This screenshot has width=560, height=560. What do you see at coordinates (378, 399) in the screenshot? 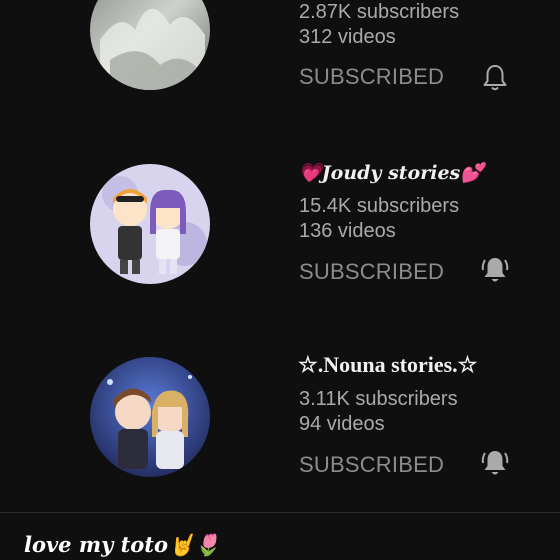
I see `subscriber-count: 3.11K subscribers` at bounding box center [378, 399].